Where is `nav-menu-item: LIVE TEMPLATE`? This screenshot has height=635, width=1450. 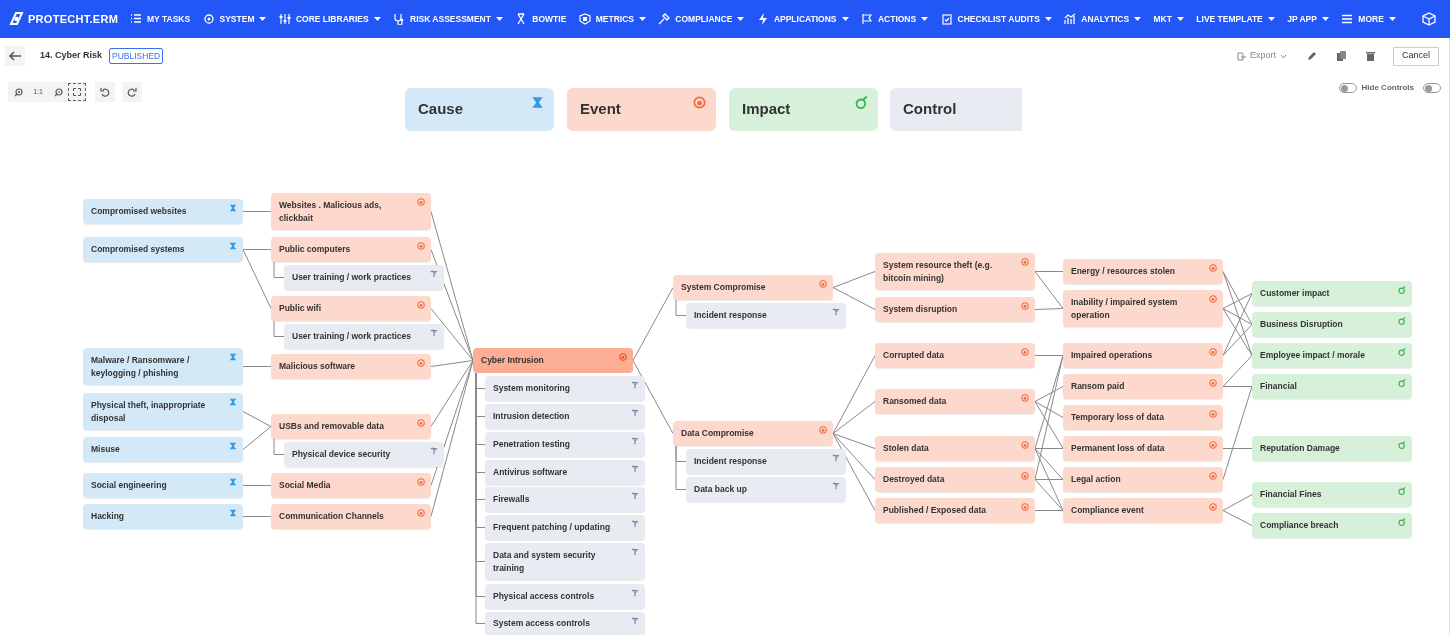 nav-menu-item: LIVE TEMPLATE is located at coordinates (1235, 19).